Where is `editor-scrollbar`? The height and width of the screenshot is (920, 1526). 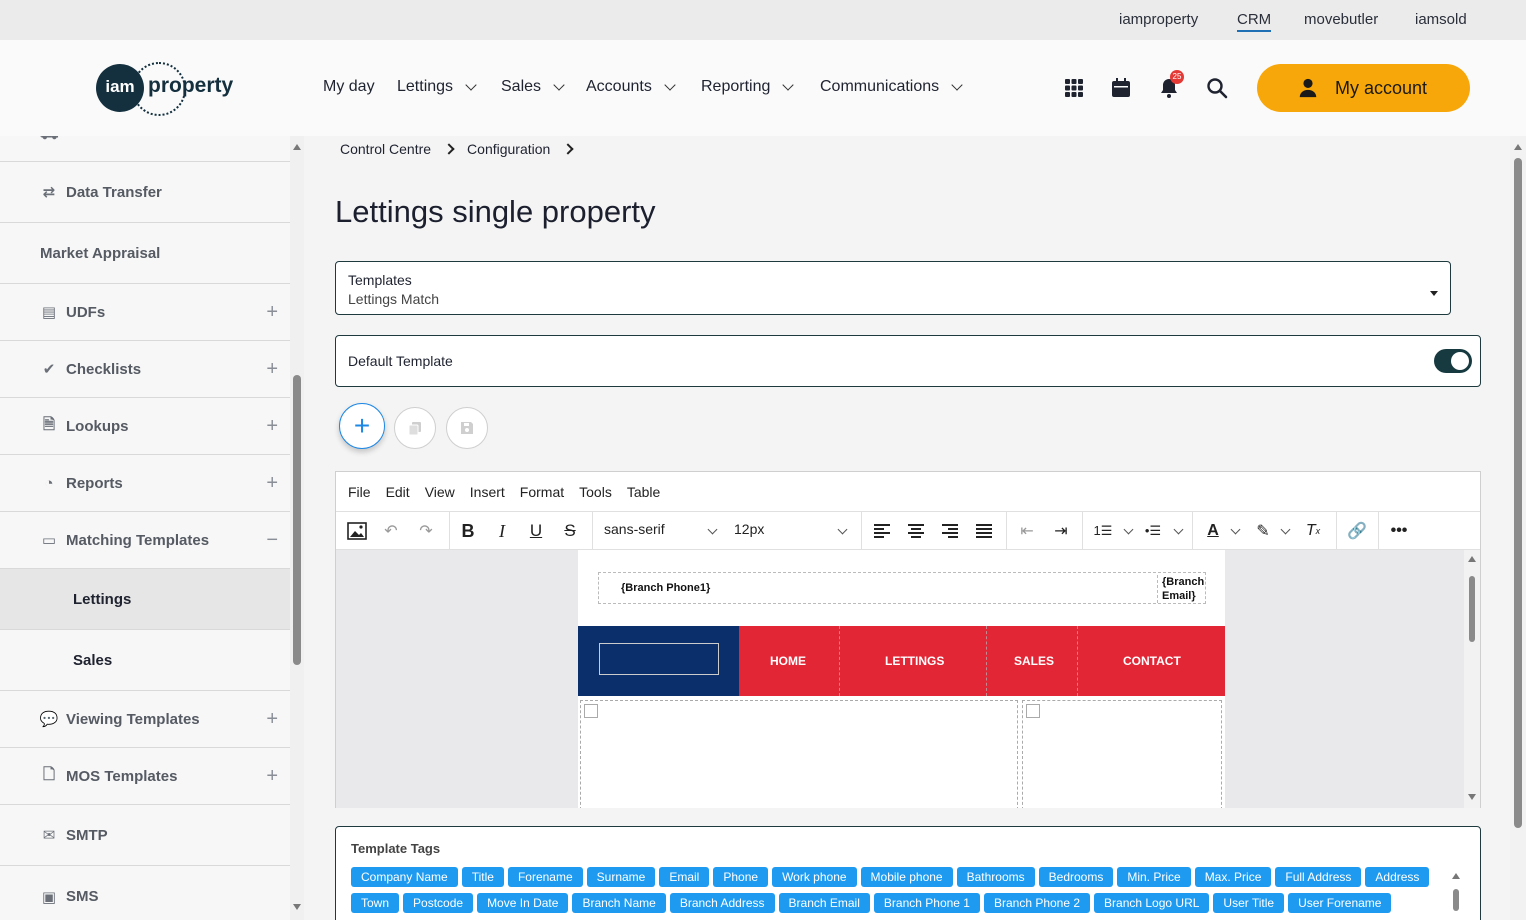 editor-scrollbar is located at coordinates (1472, 679).